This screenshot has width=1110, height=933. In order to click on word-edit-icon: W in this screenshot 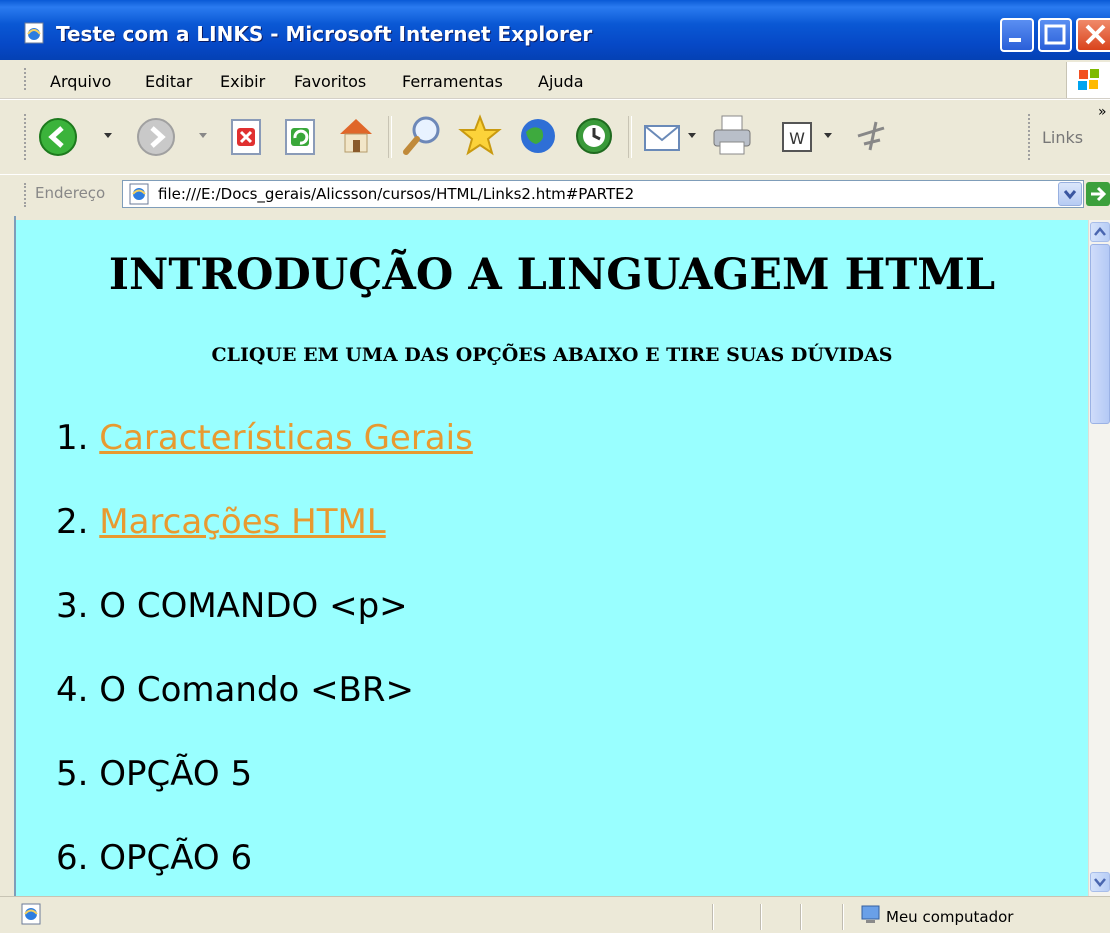, I will do `click(797, 137)`.